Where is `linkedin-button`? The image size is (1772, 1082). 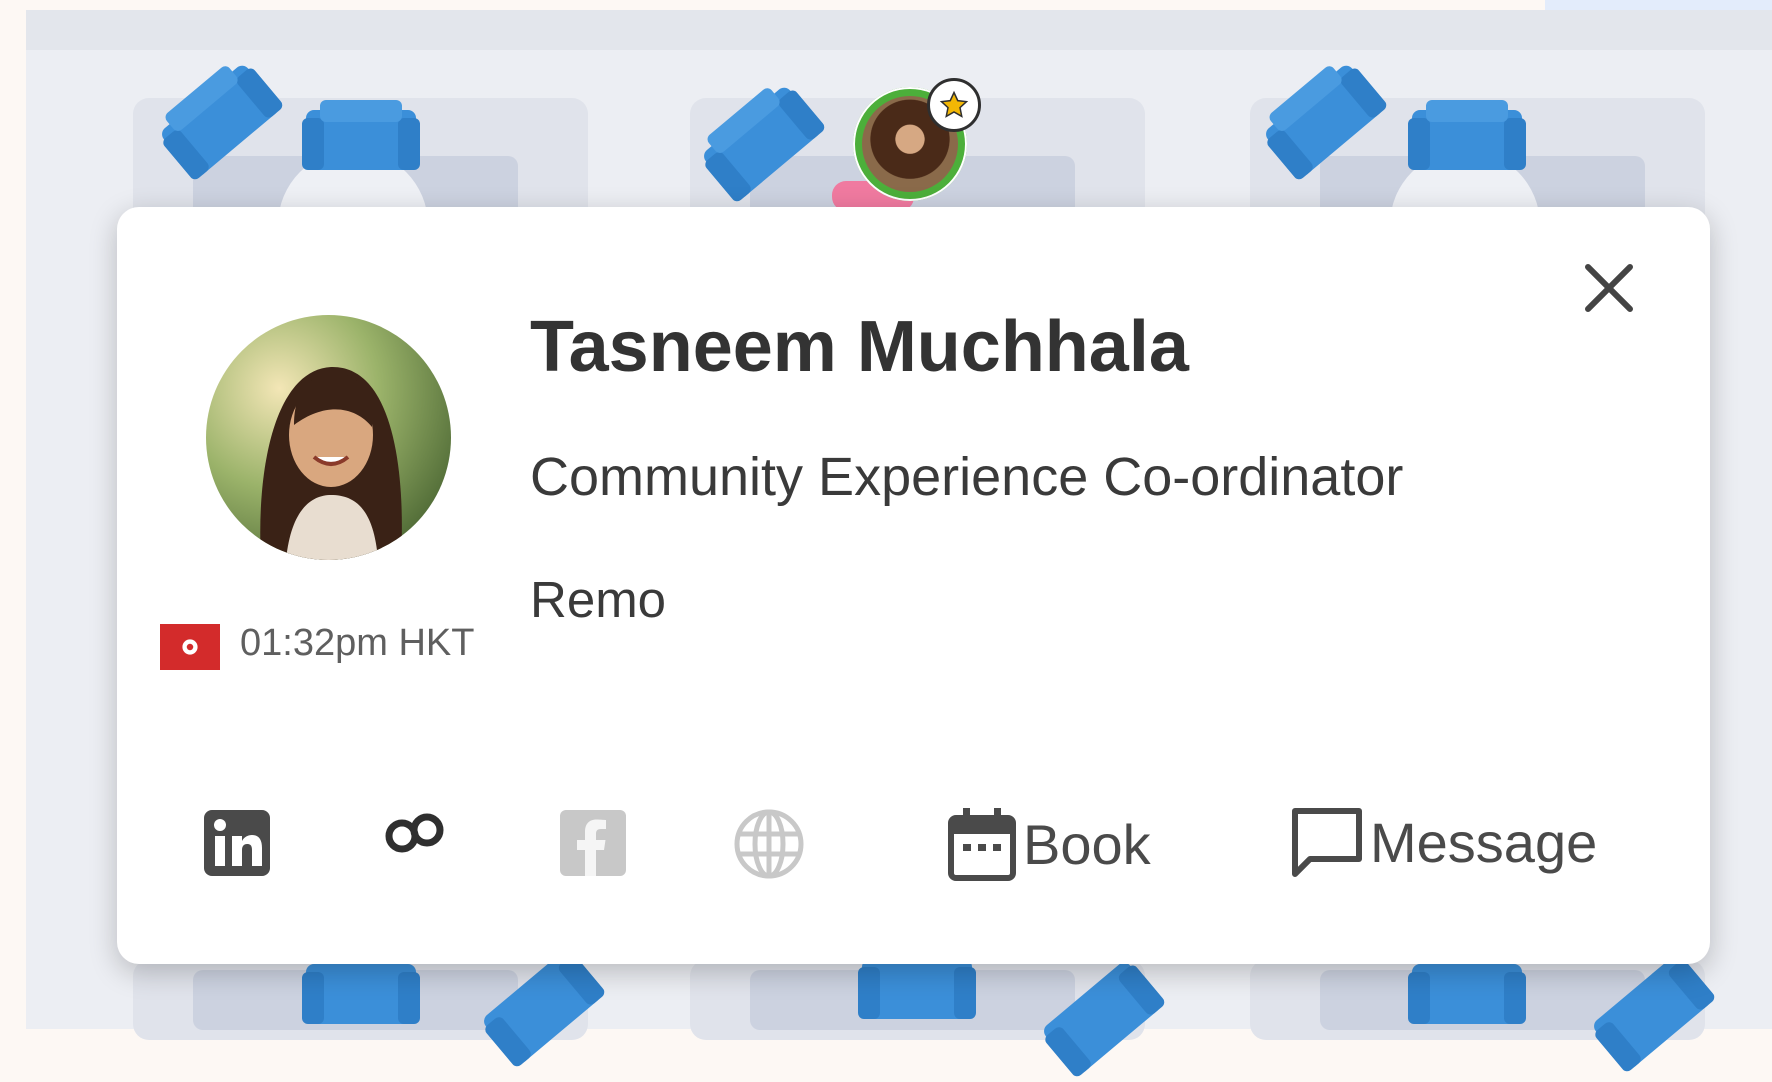
linkedin-button is located at coordinates (237, 843).